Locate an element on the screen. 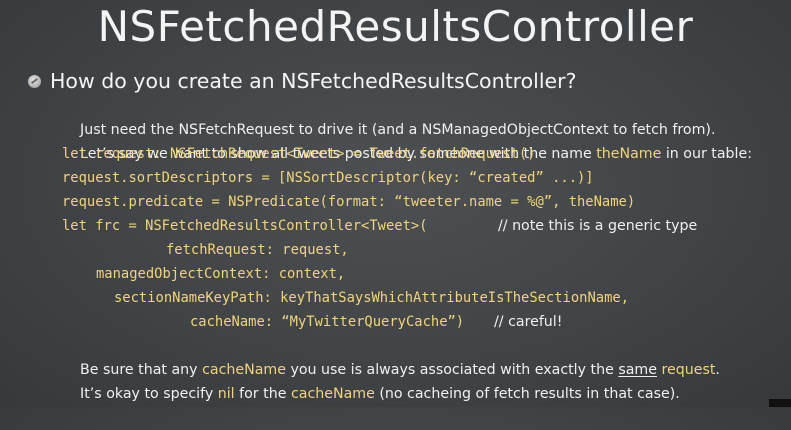 Image resolution: width=791 pixels, height=430 pixels. text-line-4-code-cachename: cacheName is located at coordinates (332, 394).